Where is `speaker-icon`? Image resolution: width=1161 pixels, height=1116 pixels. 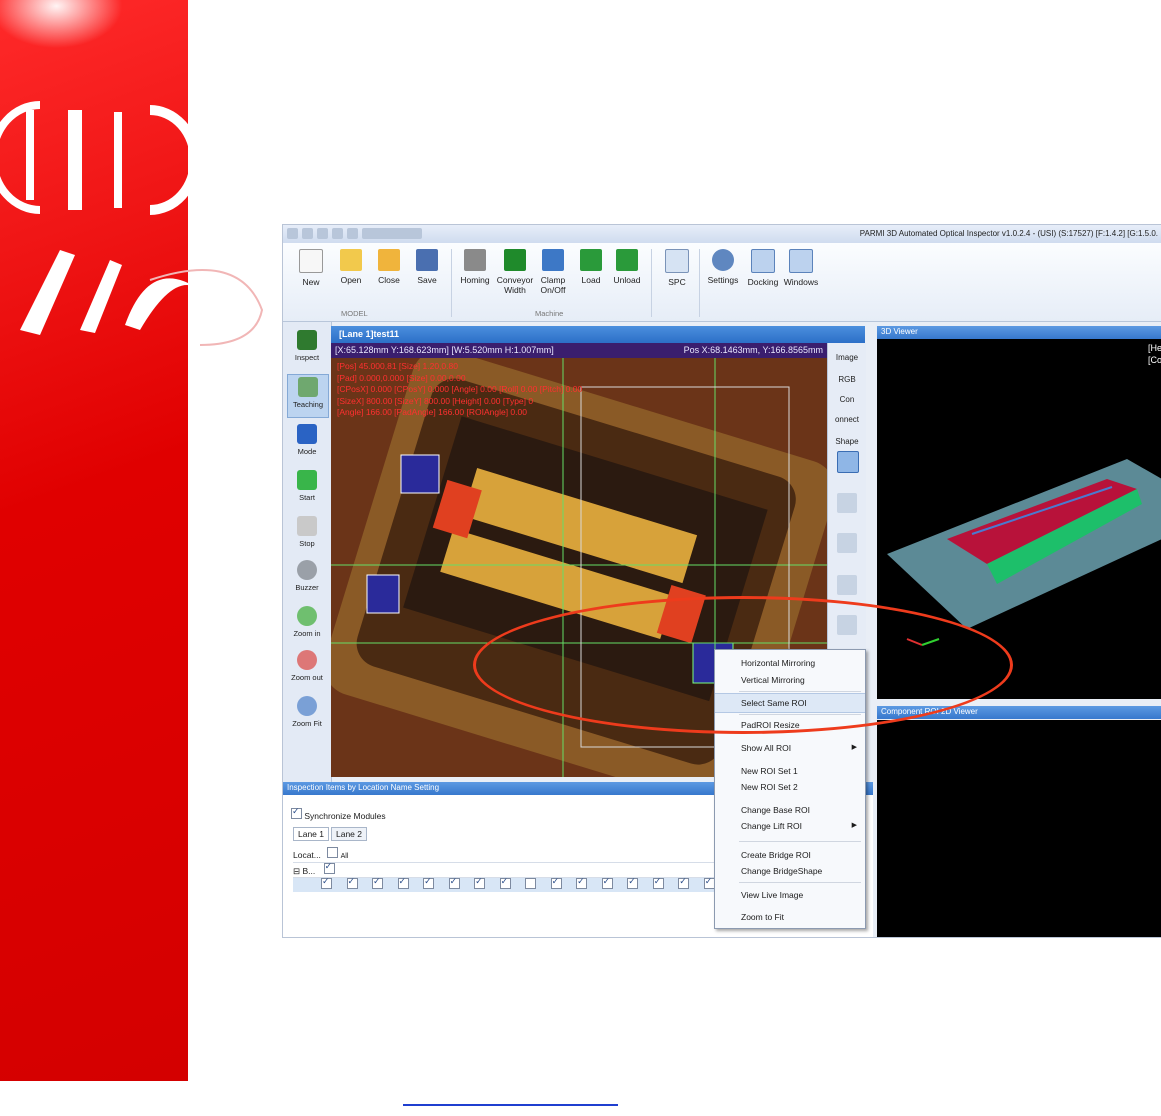 speaker-icon is located at coordinates (307, 570).